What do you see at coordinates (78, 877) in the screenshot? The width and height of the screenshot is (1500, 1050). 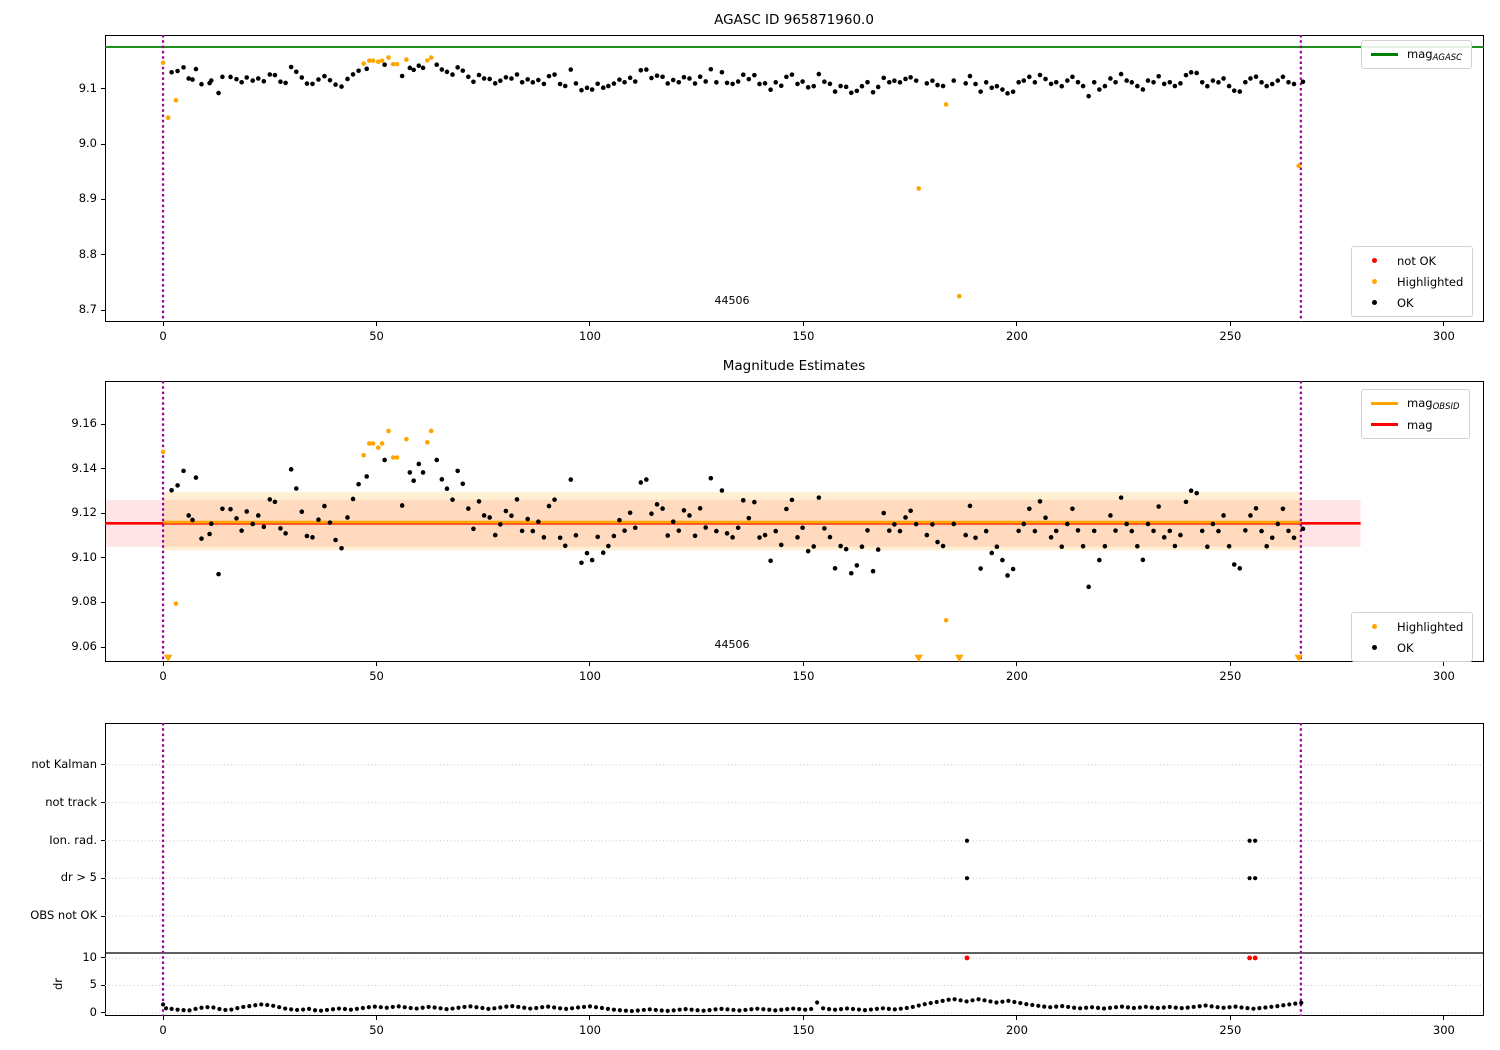 I see `flag-row-label: dr > 5` at bounding box center [78, 877].